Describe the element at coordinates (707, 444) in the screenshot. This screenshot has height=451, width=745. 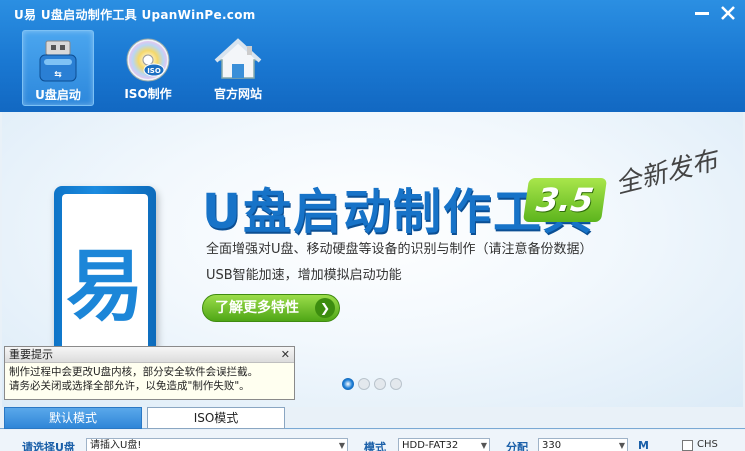
I see `chs-label: CHS` at that location.